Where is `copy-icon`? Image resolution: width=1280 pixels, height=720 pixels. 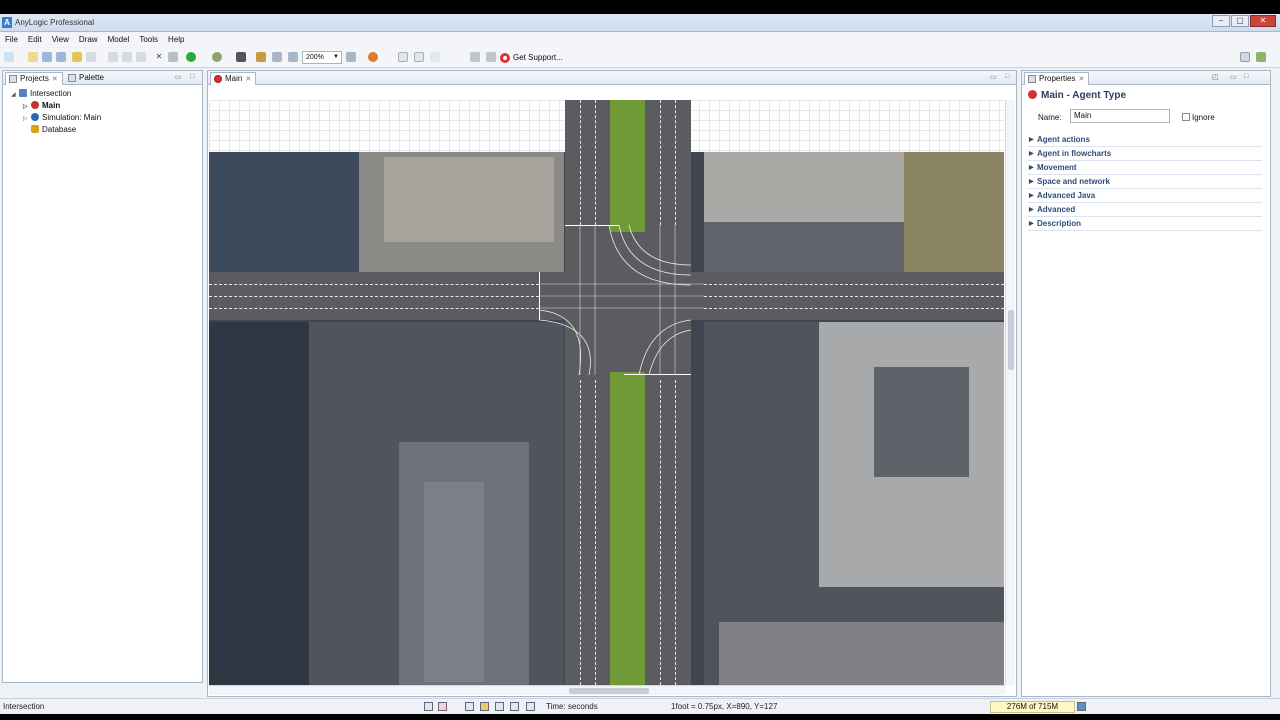
copy-icon is located at coordinates (127, 57).